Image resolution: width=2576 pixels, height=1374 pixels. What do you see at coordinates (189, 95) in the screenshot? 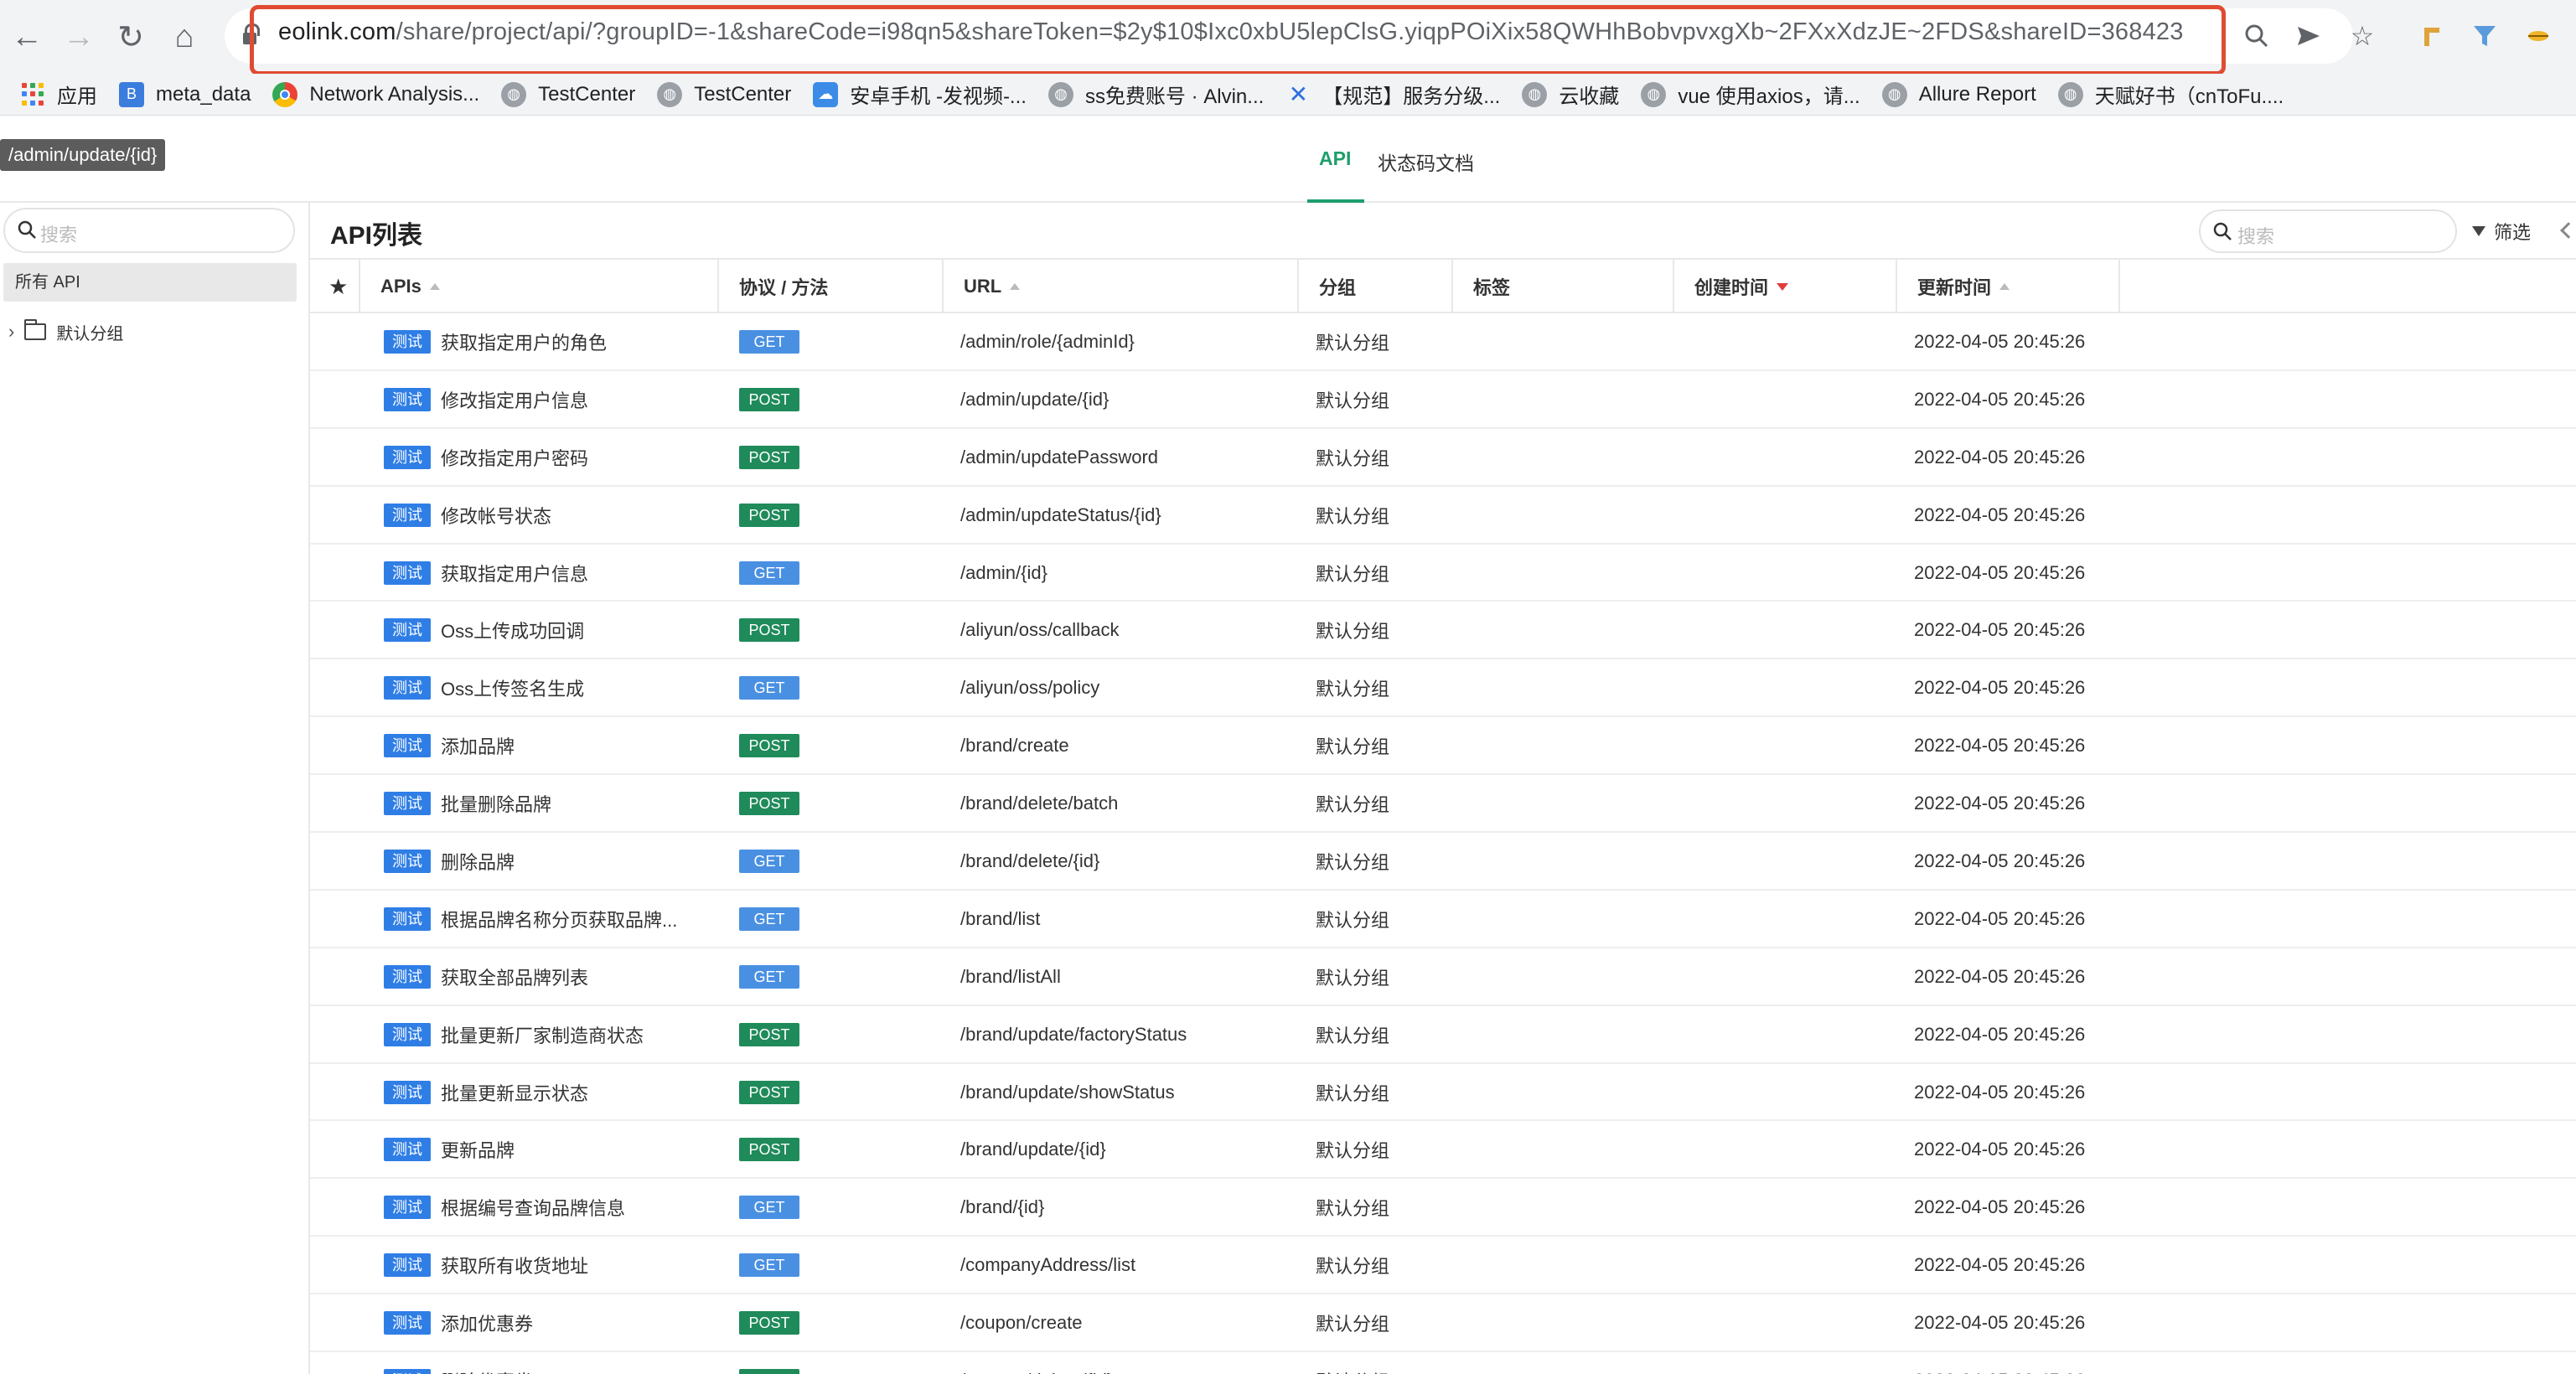
I see `bookmark-meta-data: B meta_data` at bounding box center [189, 95].